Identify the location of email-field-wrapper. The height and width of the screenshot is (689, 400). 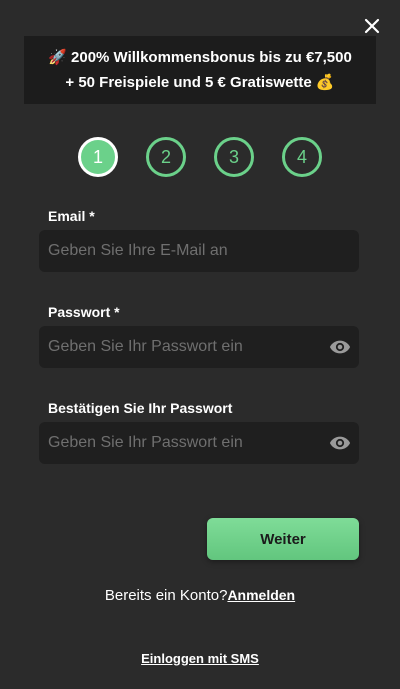
(199, 251).